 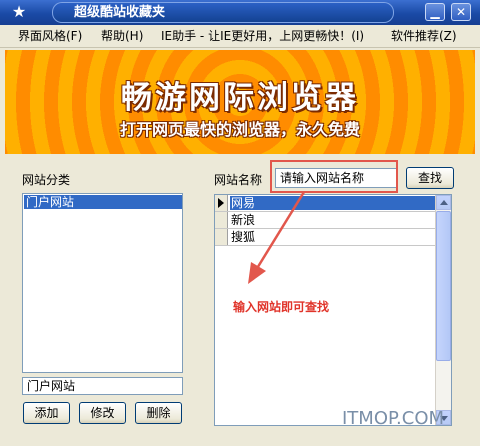 What do you see at coordinates (158, 413) in the screenshot?
I see `delete-button: 删除` at bounding box center [158, 413].